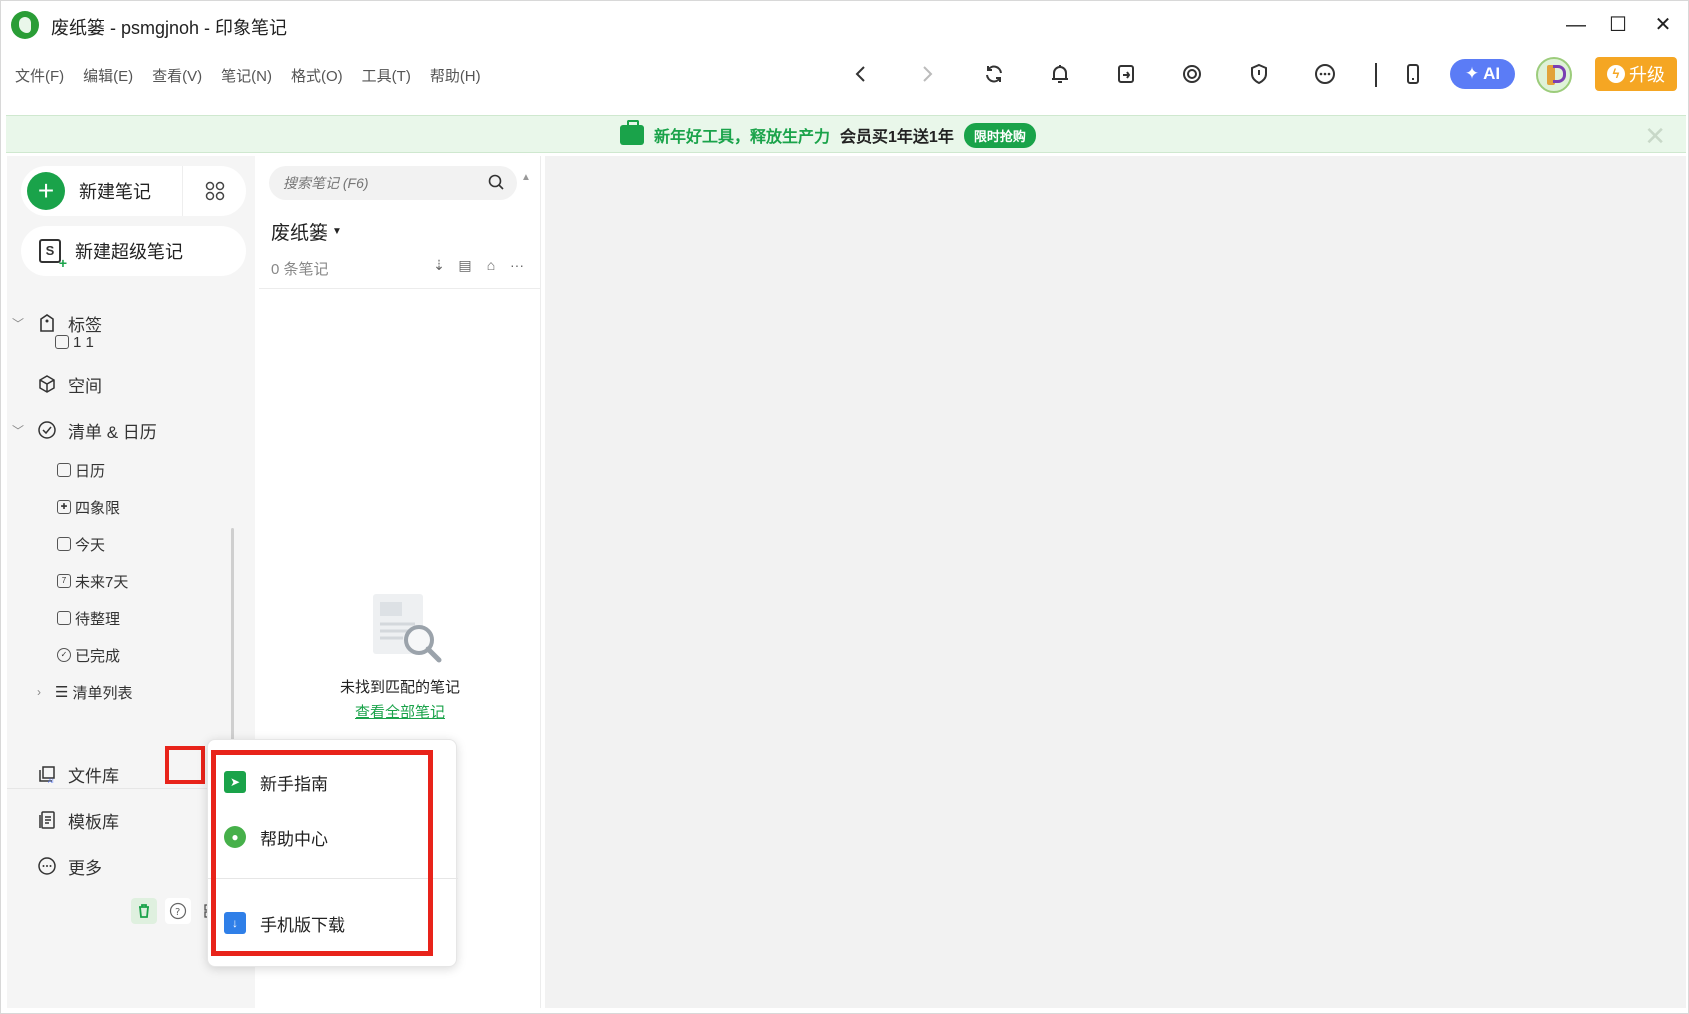 The height and width of the screenshot is (1014, 1689). I want to click on ai-button-label: AI, so click(1492, 73).